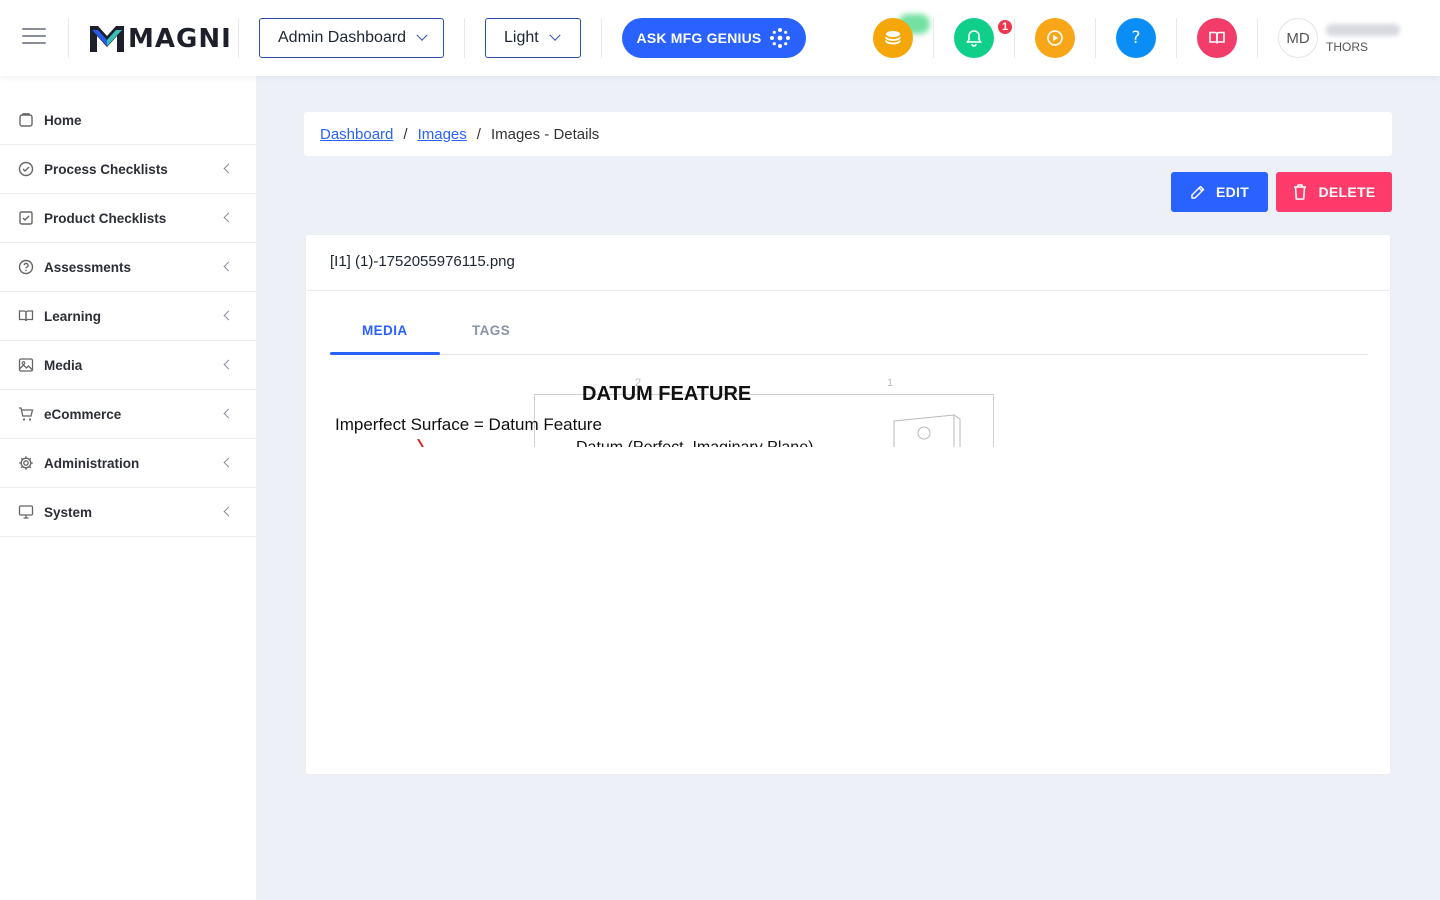 This screenshot has height=900, width=1440. Describe the element at coordinates (1198, 192) in the screenshot. I see `pencil-icon` at that location.